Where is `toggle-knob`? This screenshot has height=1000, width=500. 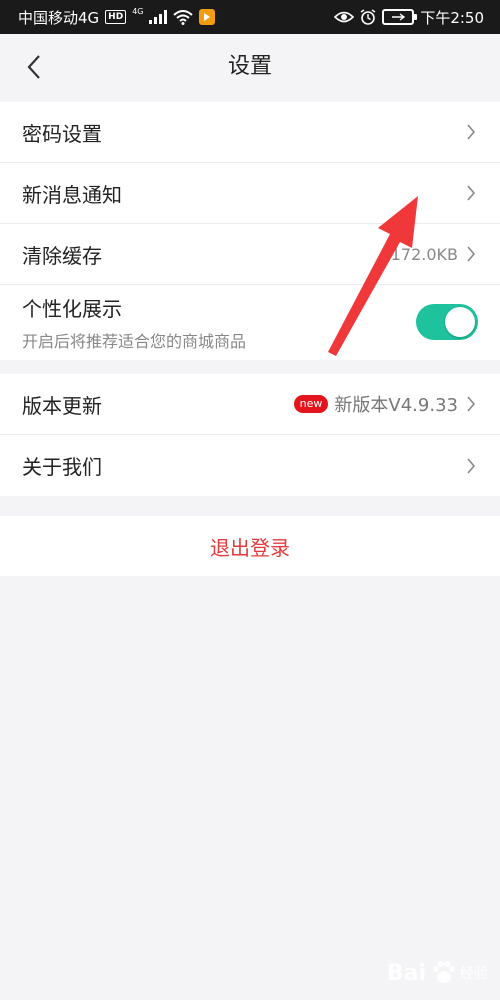
toggle-knob is located at coordinates (460, 322).